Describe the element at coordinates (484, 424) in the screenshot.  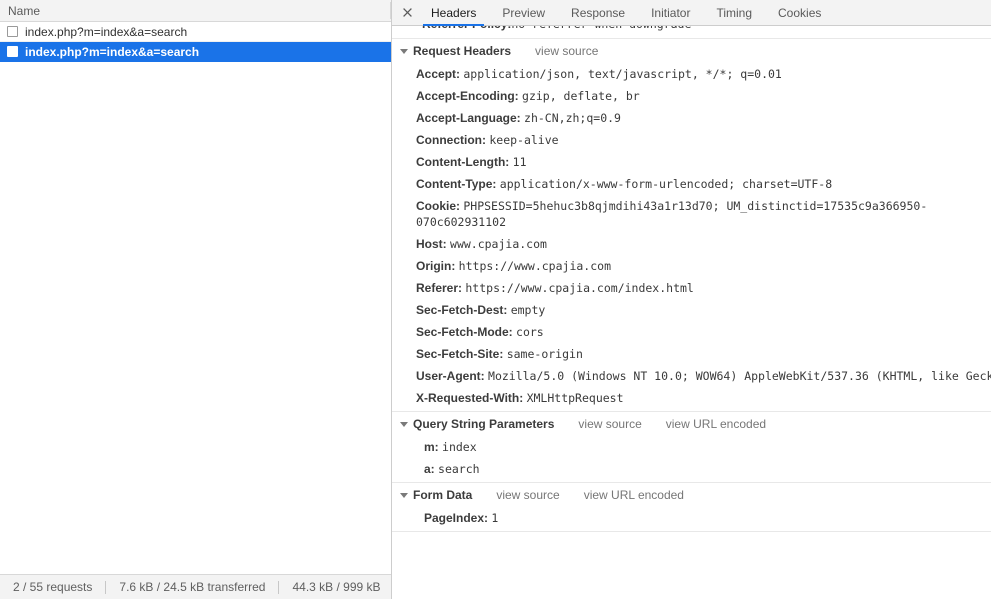
I see `section-title: Query String Parameters` at that location.